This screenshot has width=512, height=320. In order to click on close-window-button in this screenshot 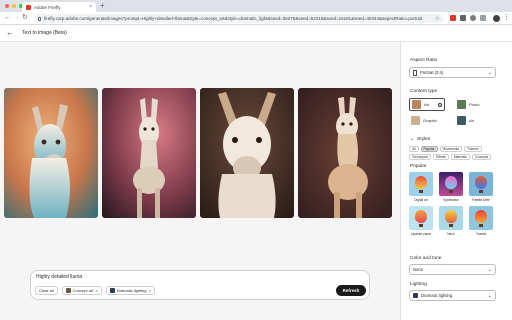, I will do `click(7, 6)`.